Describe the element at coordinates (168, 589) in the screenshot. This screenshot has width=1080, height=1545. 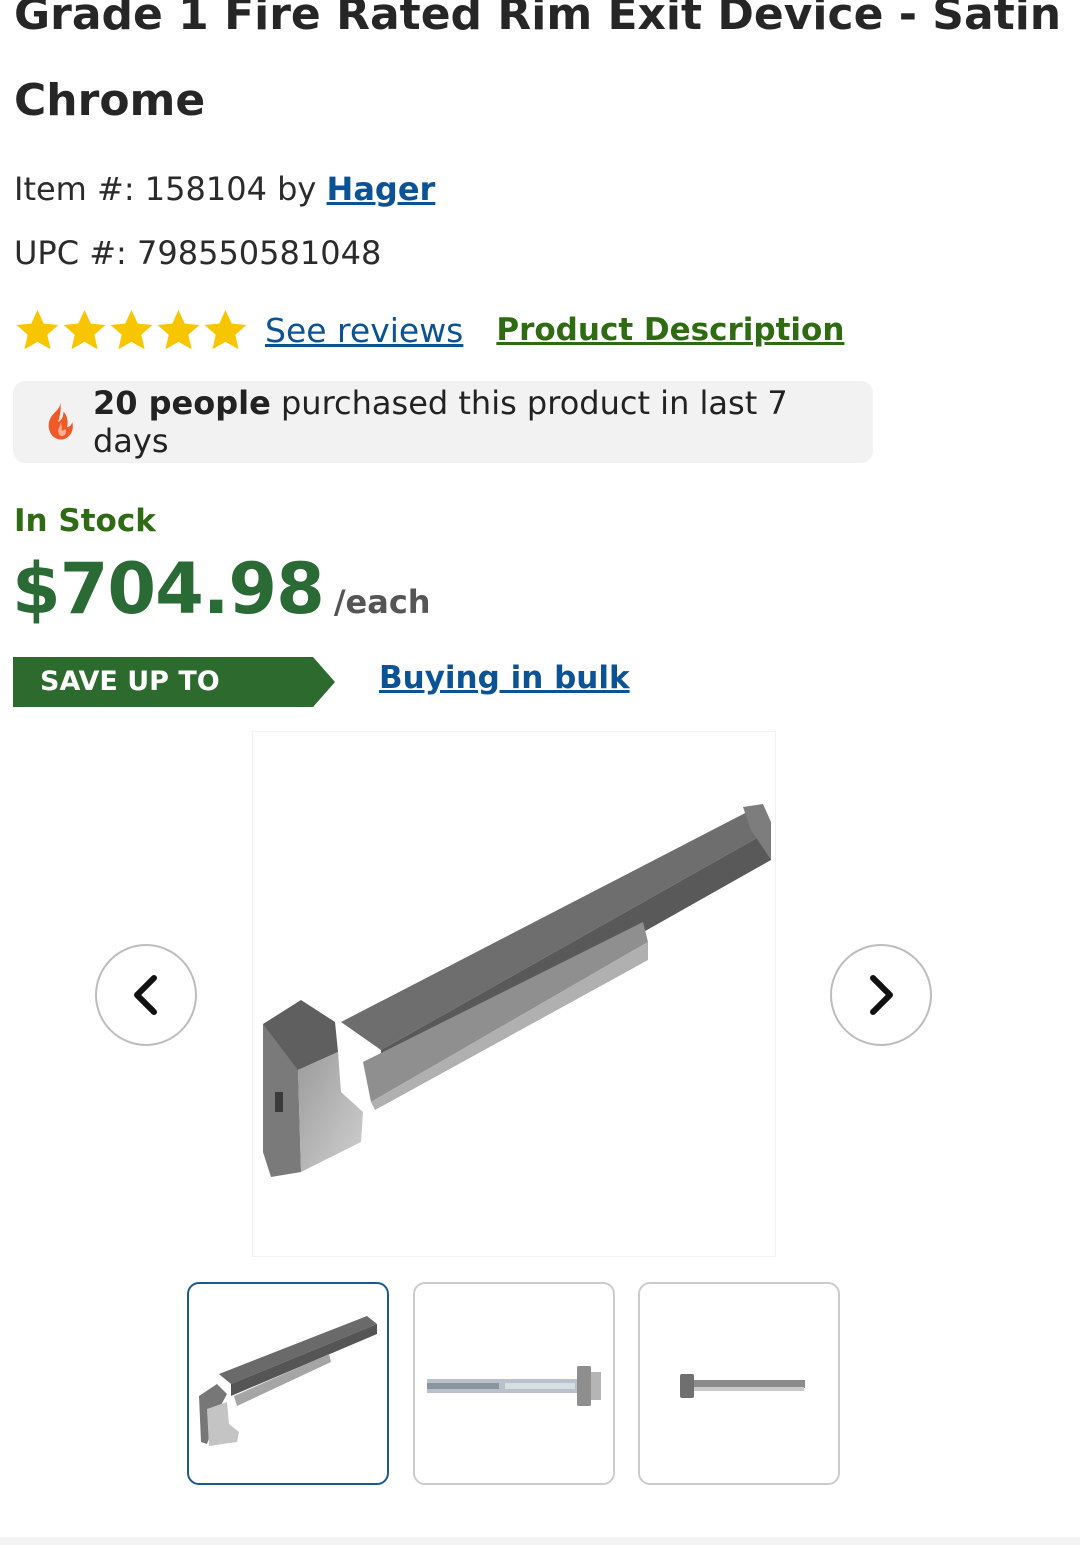
I see `price: $704.98` at that location.